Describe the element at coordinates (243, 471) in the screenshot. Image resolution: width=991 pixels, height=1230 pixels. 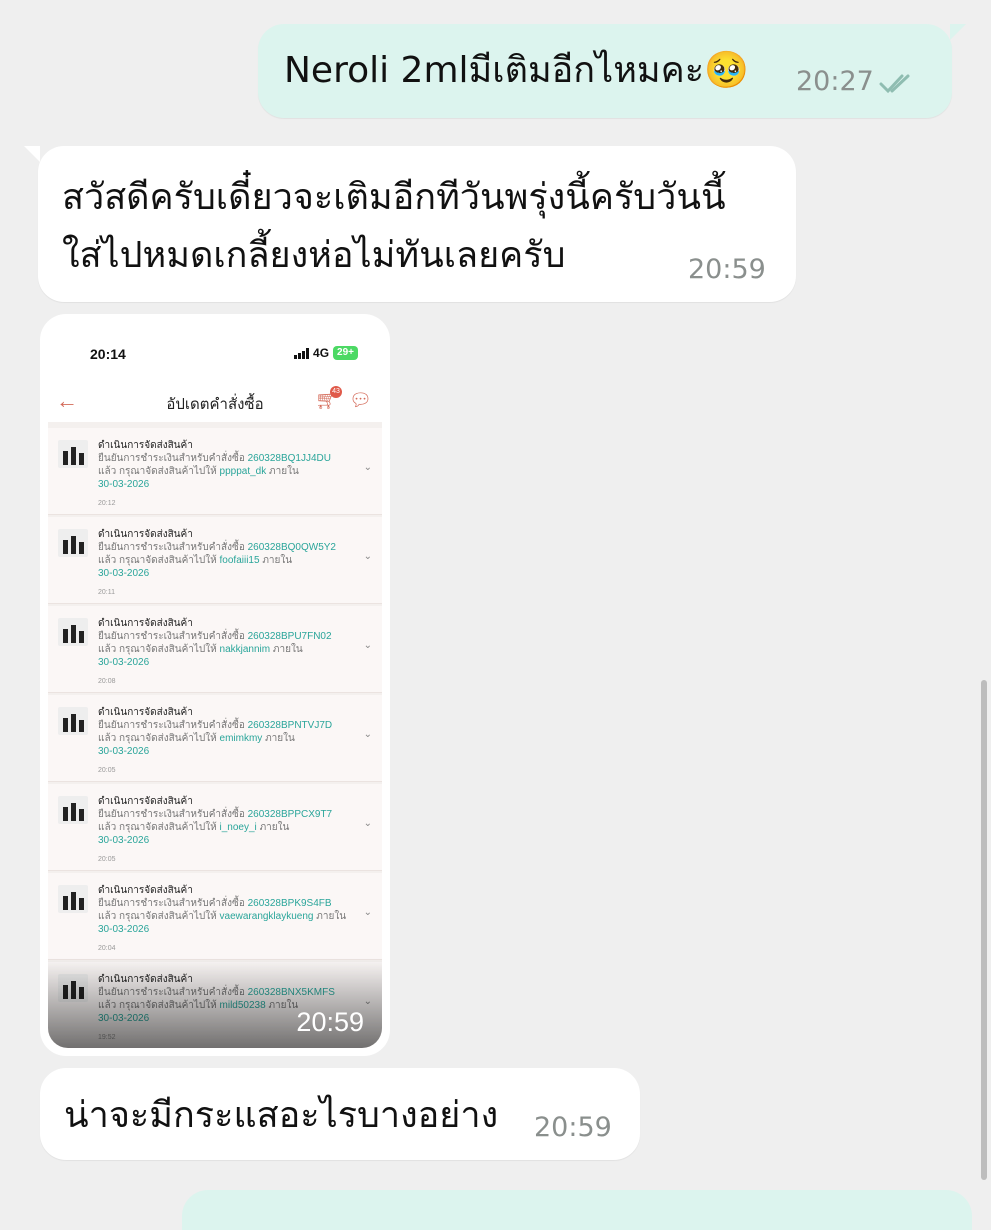
I see `buyer-username: ppppat_dk` at that location.